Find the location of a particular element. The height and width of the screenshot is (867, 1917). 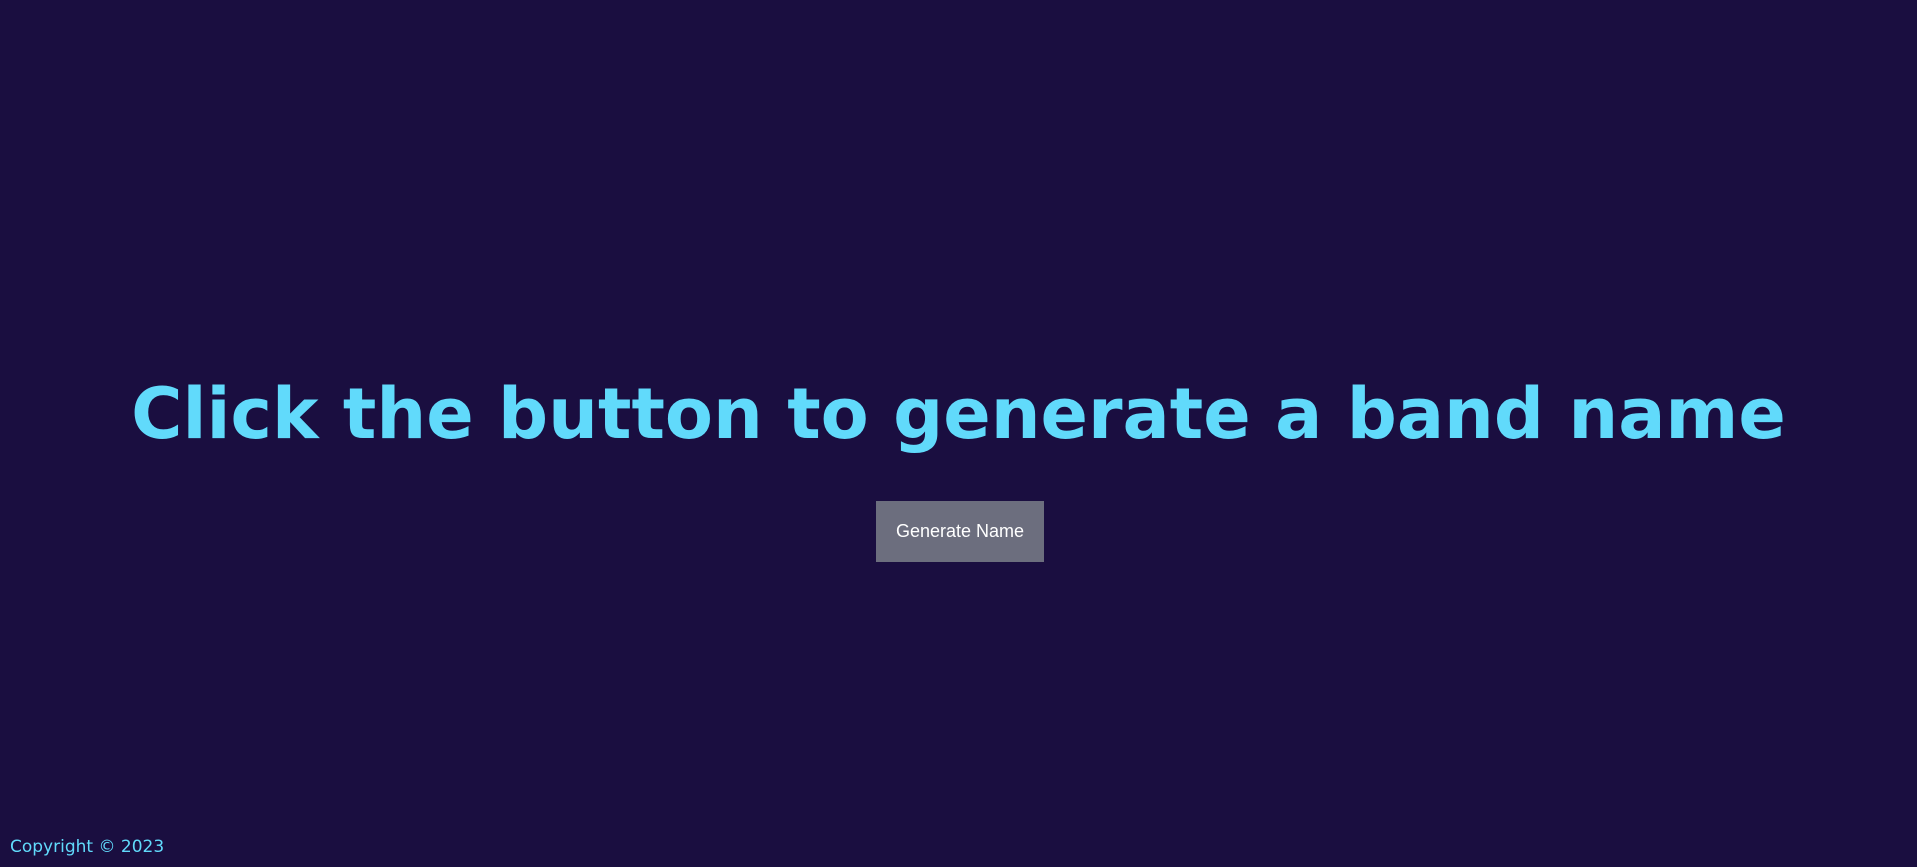

copyright-footer: Copyright © 2023 is located at coordinates (87, 847).